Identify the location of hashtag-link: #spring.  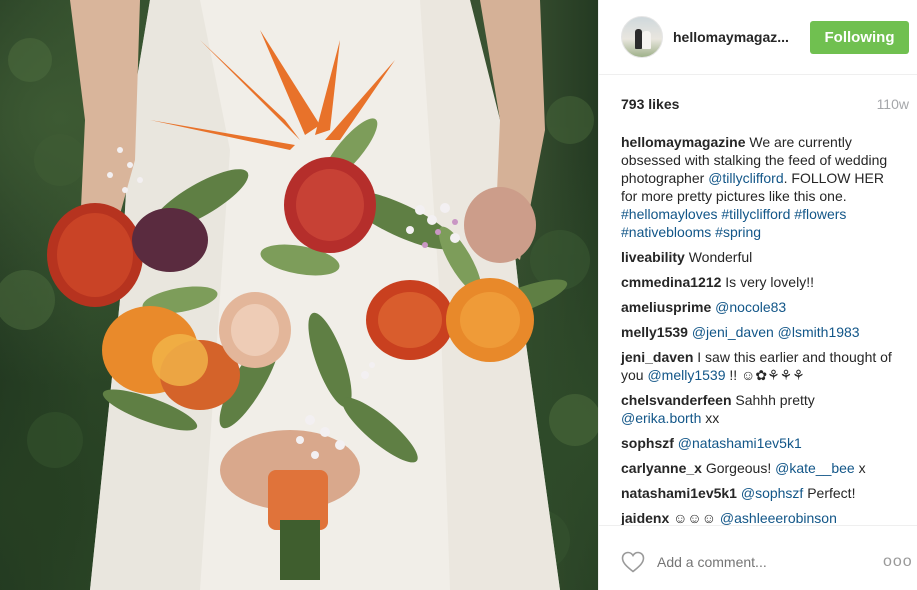
(738, 232).